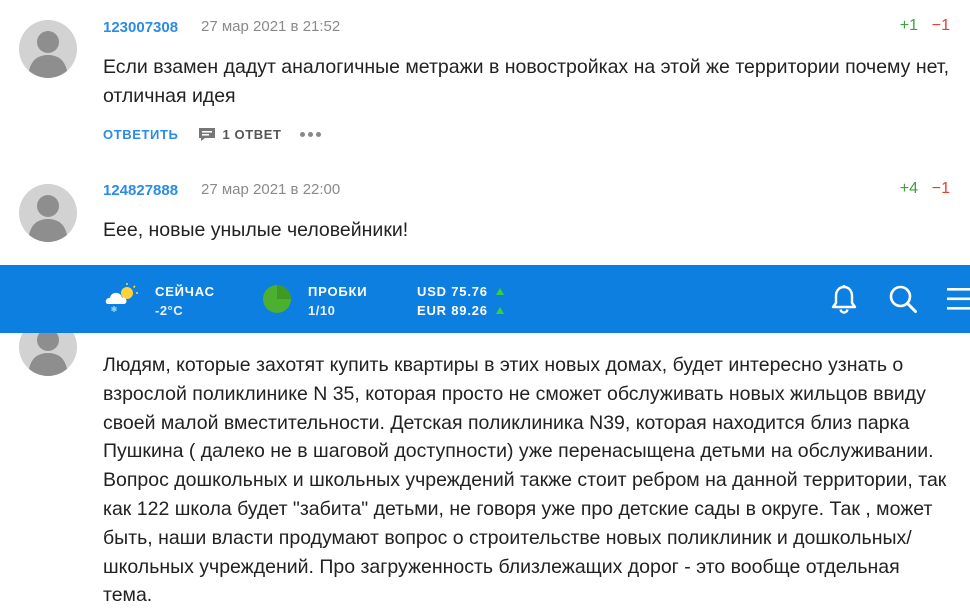 Image resolution: width=970 pixels, height=611 pixels. I want to click on currency-widget: USD 75.76 EUR 89.26, so click(472, 299).